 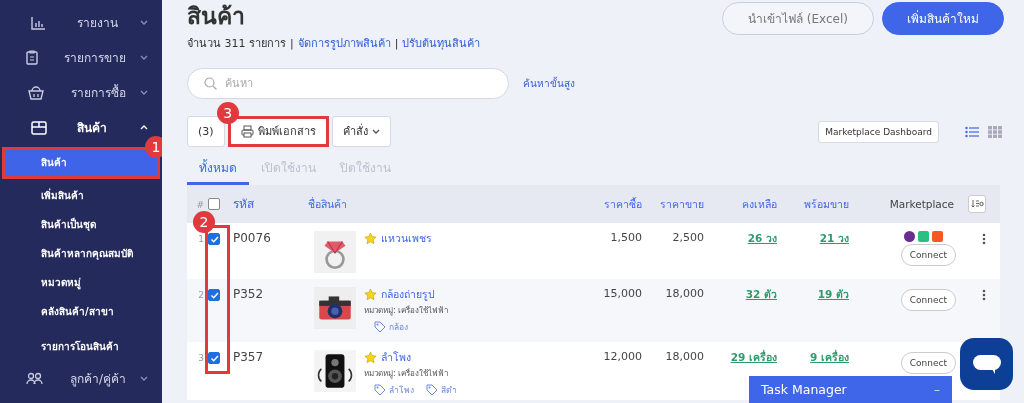 I want to click on table-cell-text: 1,500, so click(x=626, y=238).